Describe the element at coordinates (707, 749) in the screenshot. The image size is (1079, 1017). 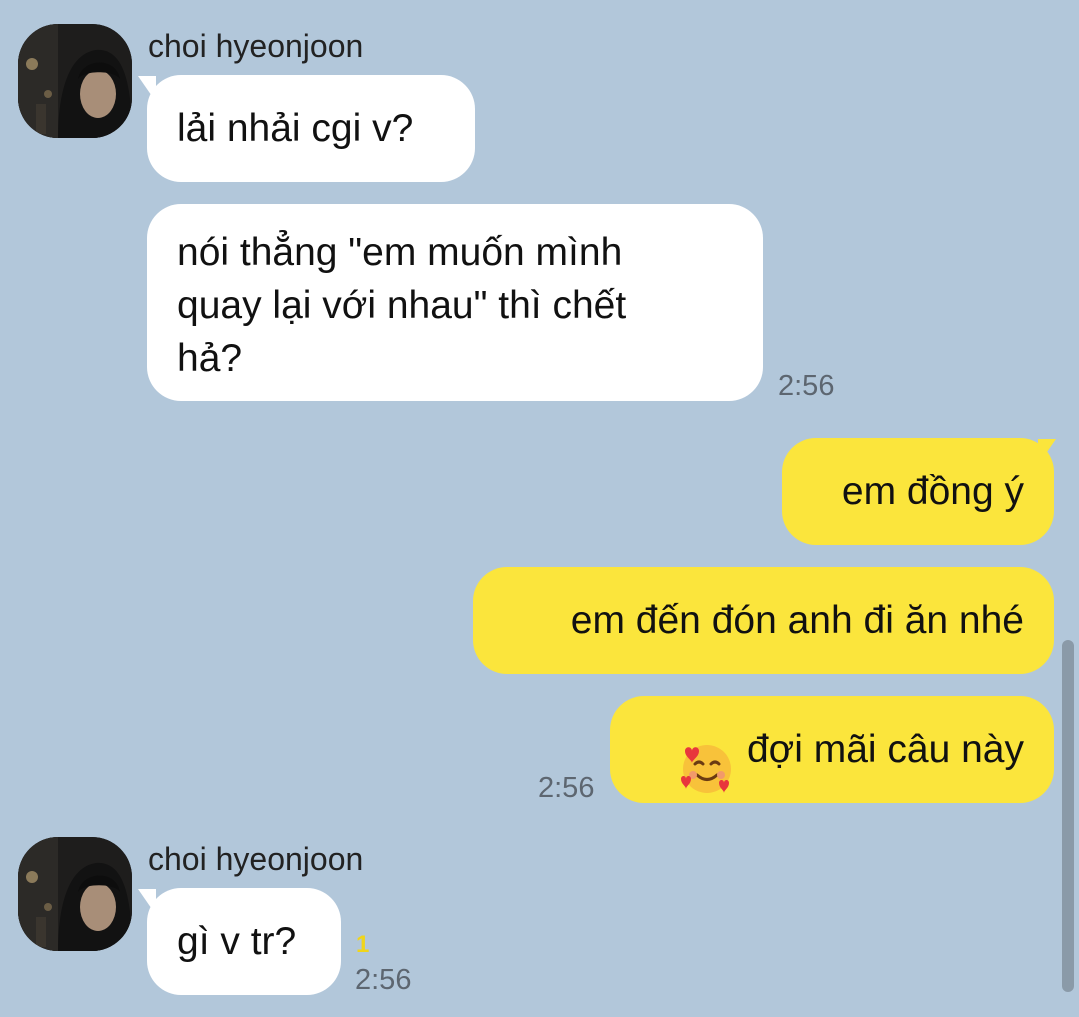
I see `smiling-face-with-hearts-icon` at that location.